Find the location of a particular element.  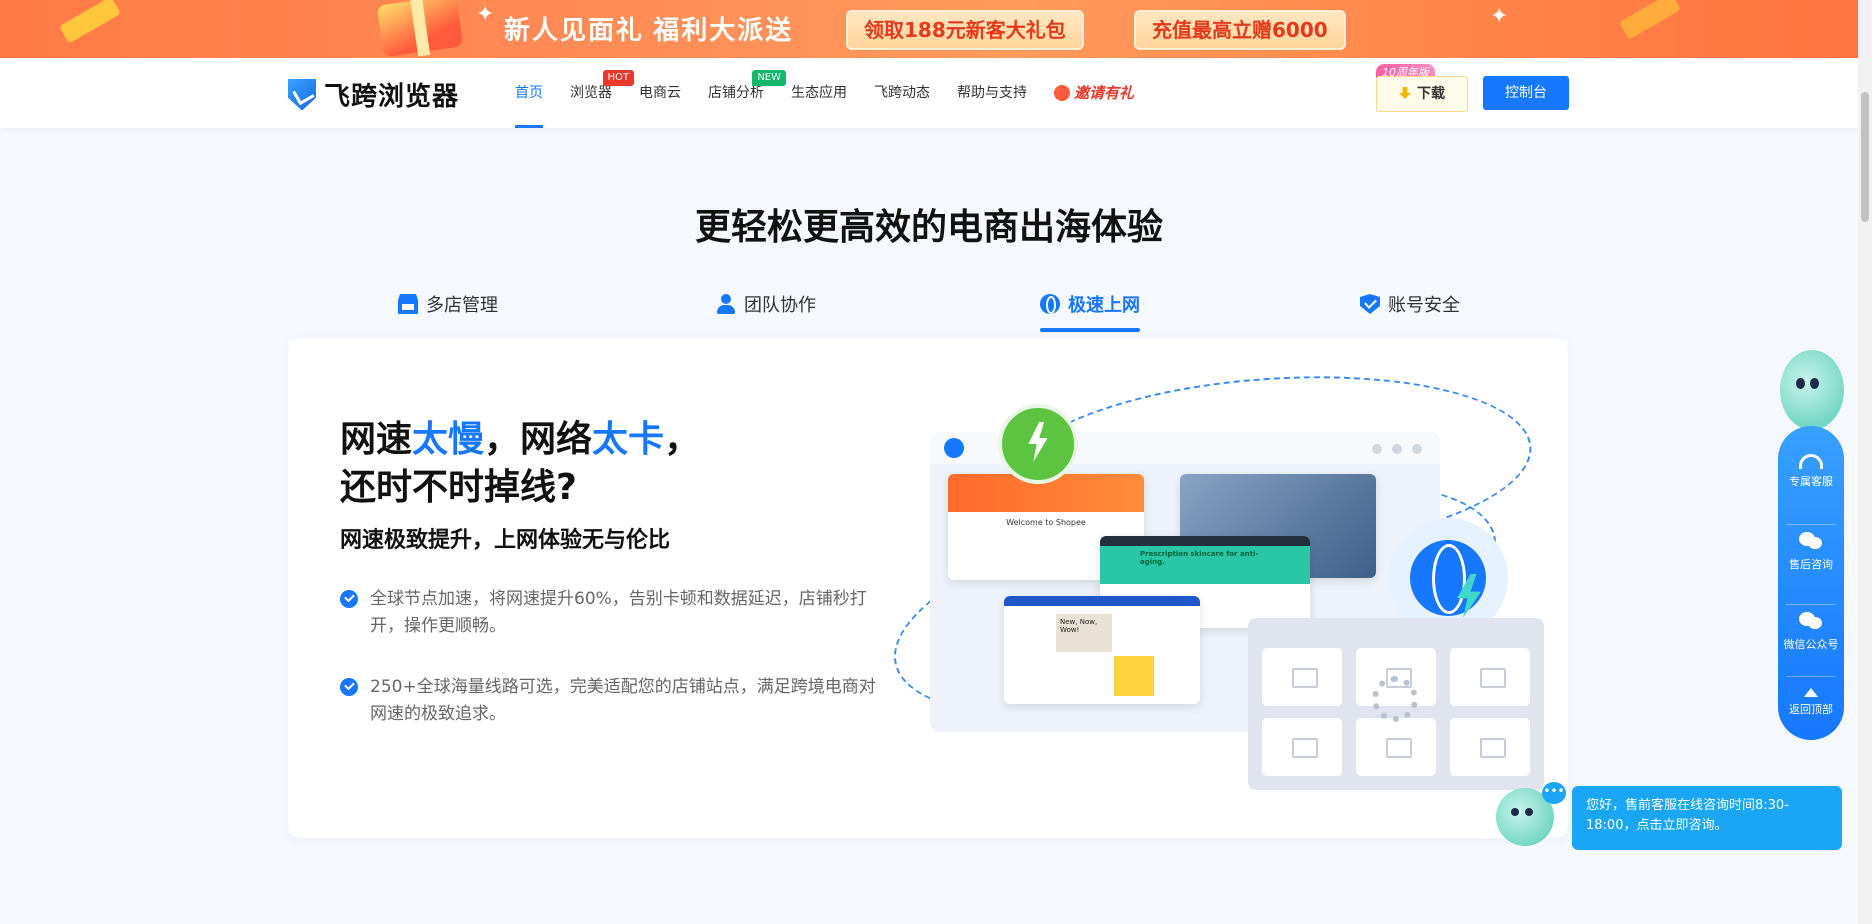

recharge-bonus-pill: 充值最高立赠6000 is located at coordinates (1240, 30).